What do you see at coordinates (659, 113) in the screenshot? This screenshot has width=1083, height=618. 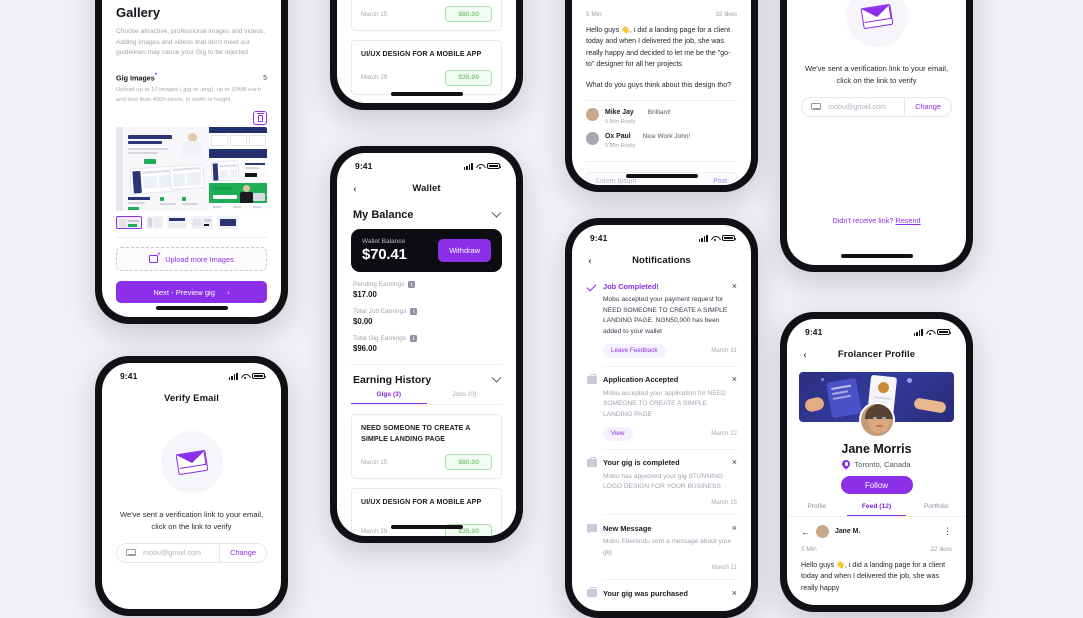 I see `comment-text: Brilliant!` at bounding box center [659, 113].